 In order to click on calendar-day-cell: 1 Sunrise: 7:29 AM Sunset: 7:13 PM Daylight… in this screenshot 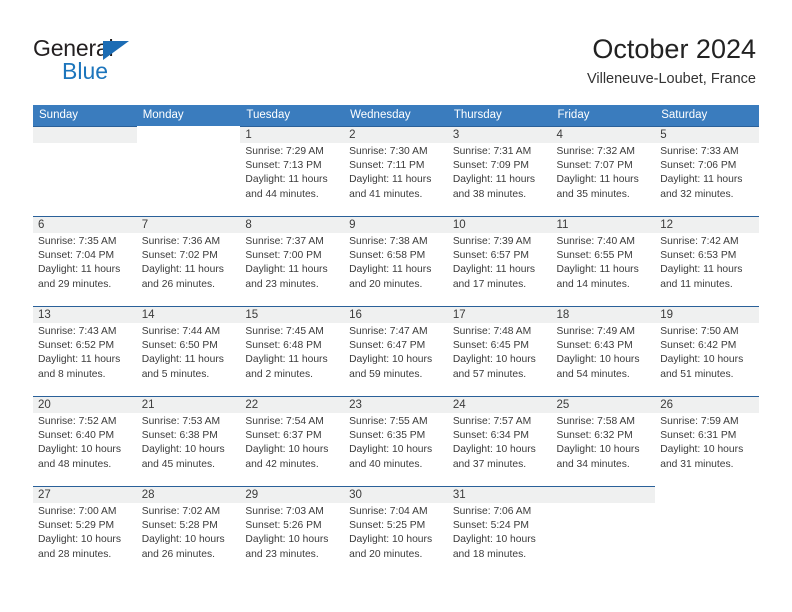, I will do `click(292, 171)`.